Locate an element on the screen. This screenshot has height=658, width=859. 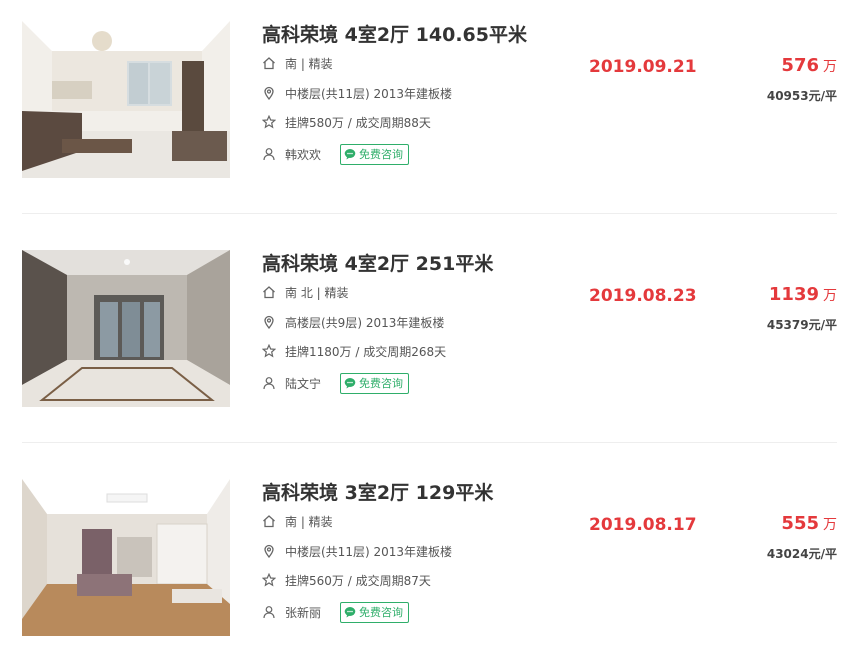
total-price: 555 万 is located at coordinates (809, 523).